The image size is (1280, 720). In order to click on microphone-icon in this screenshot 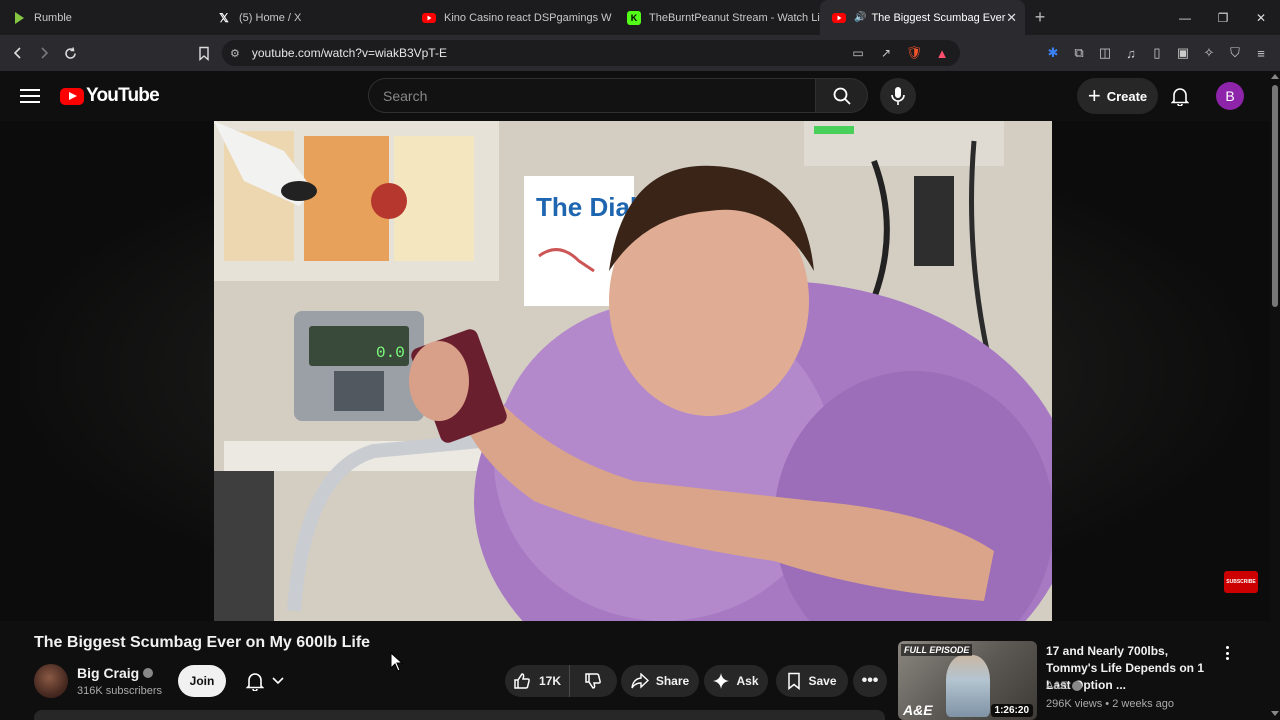, I will do `click(898, 96)`.